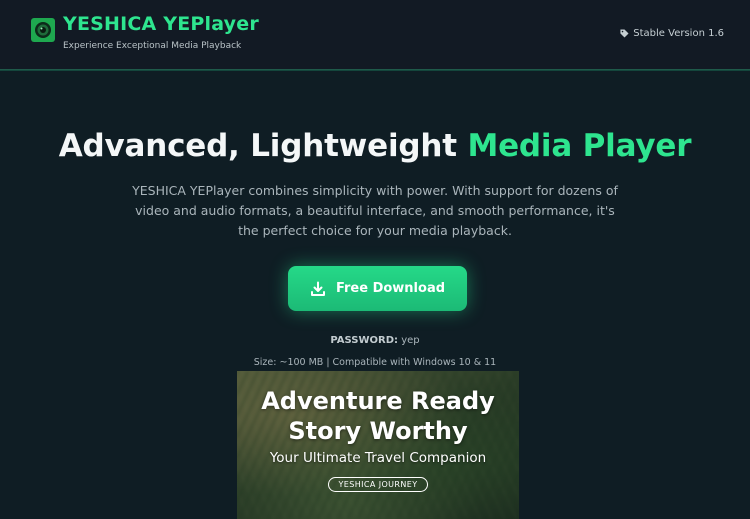 This screenshot has width=750, height=519. I want to click on password-value: yep, so click(410, 340).